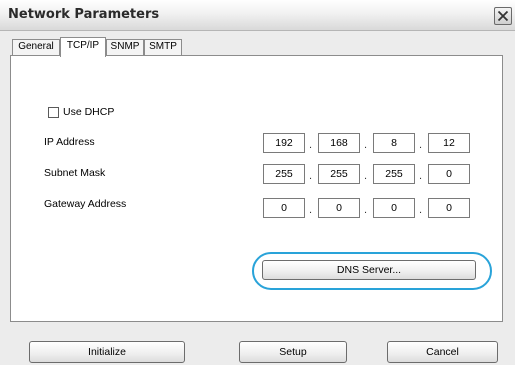 This screenshot has width=515, height=365. I want to click on gateway-octet-3: 0, so click(394, 208).